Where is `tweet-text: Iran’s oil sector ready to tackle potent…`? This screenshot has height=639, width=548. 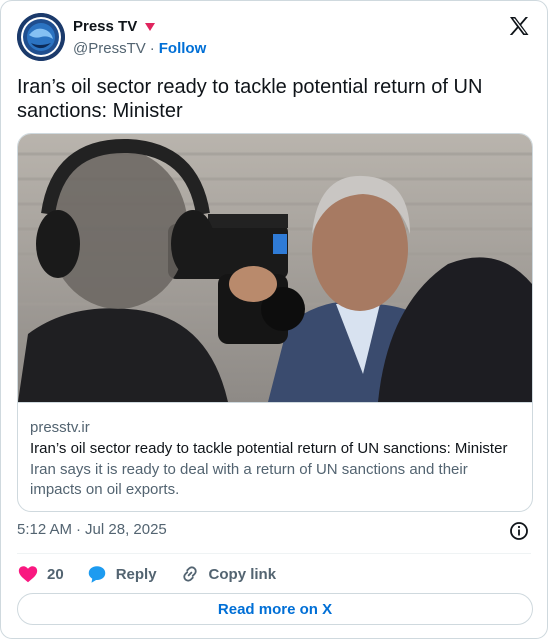
tweet-text: Iran’s oil sector ready to tackle potent… is located at coordinates (250, 99).